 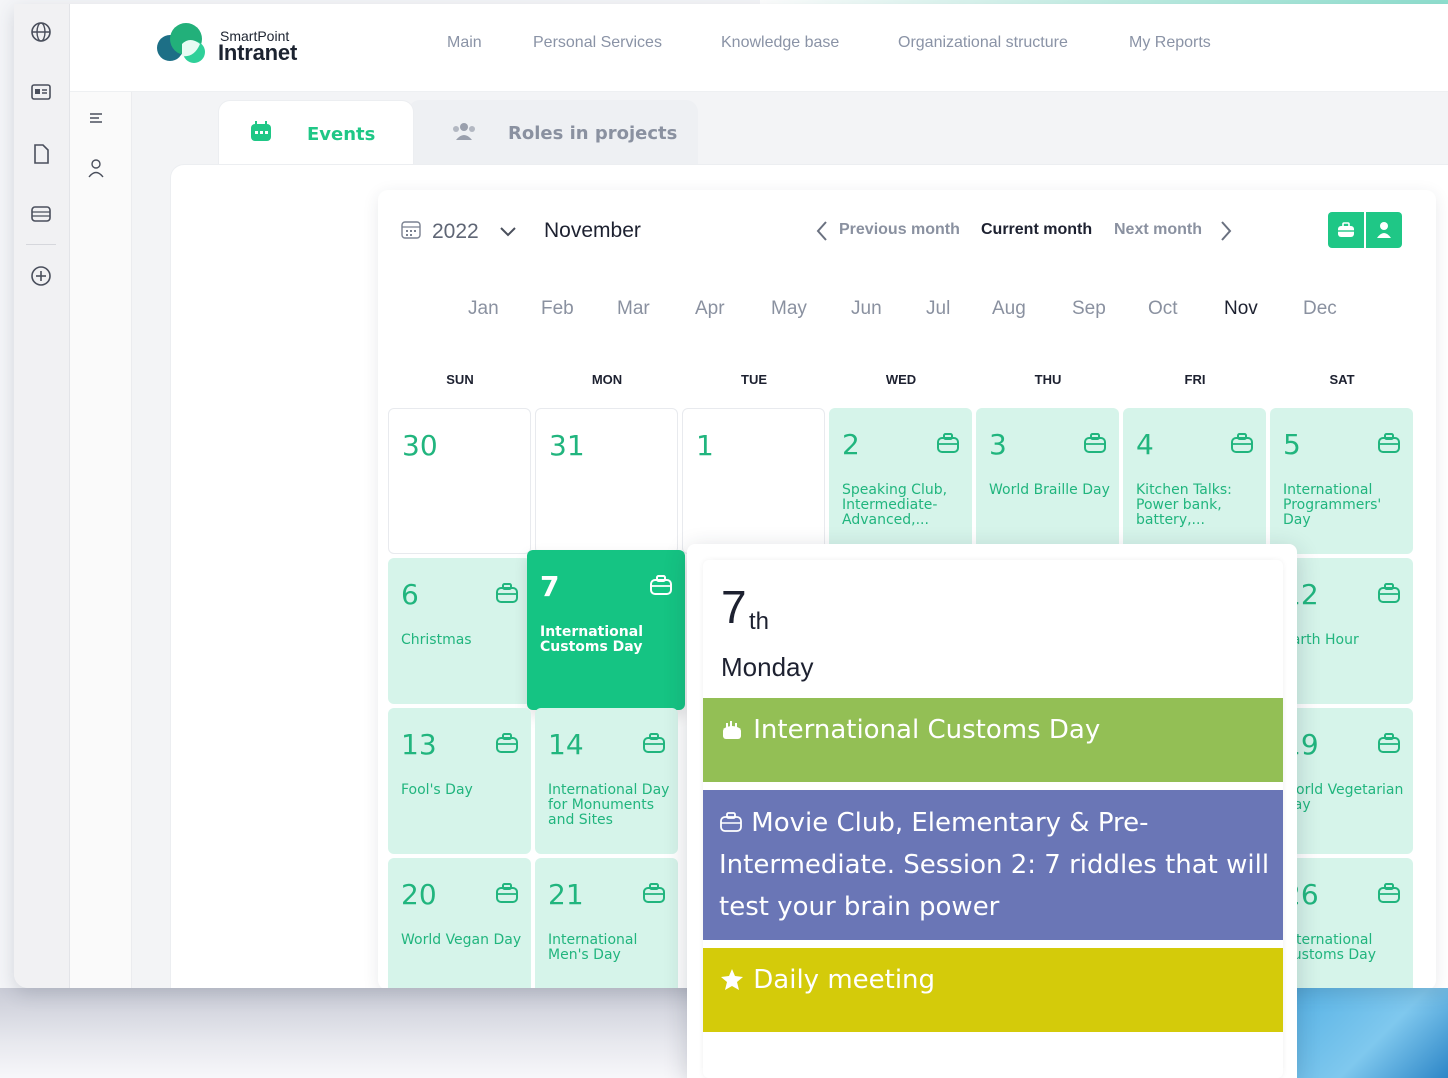 What do you see at coordinates (41, 92) in the screenshot?
I see `news-icon` at bounding box center [41, 92].